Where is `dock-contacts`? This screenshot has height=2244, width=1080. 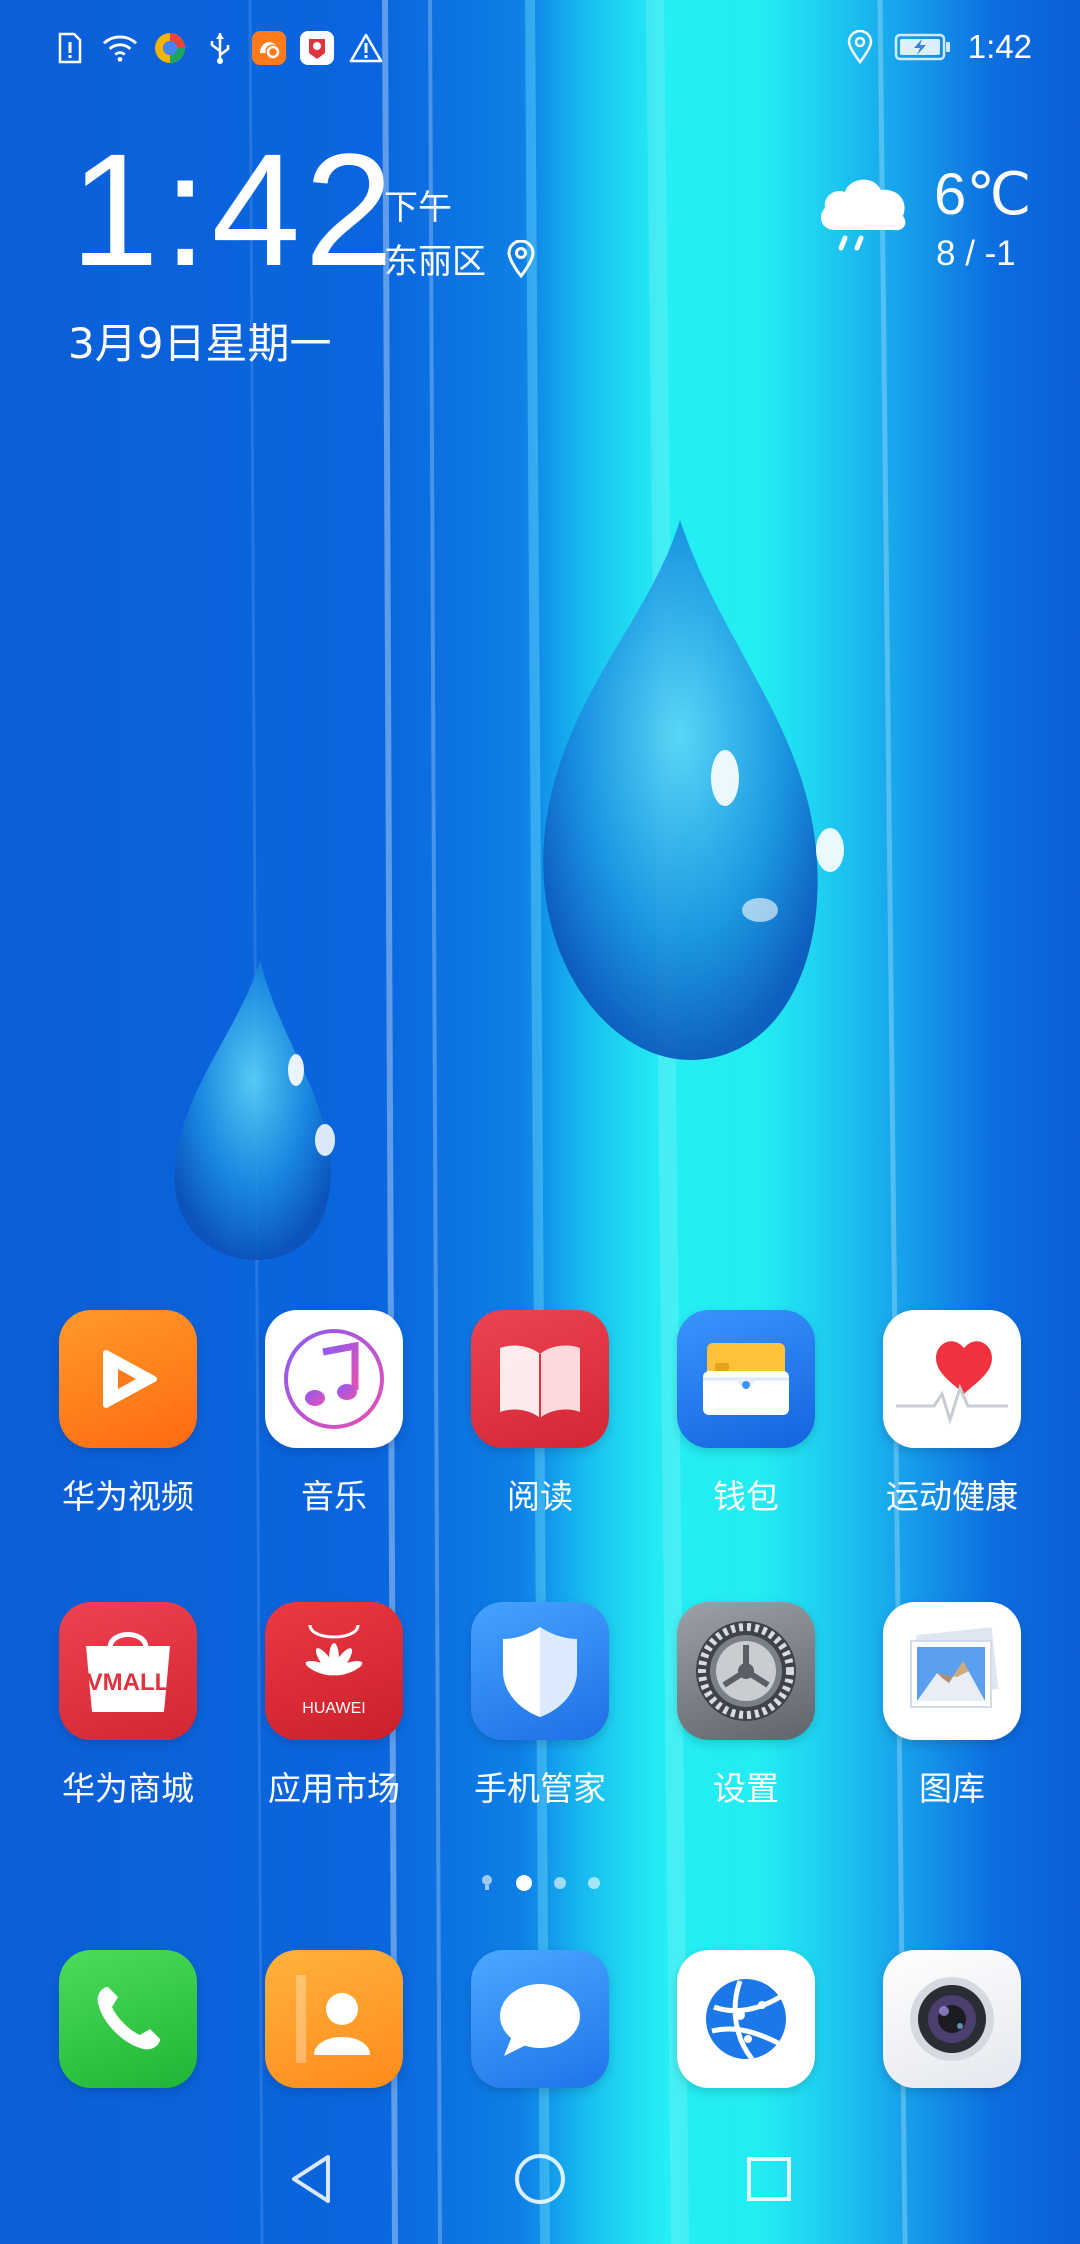
dock-contacts is located at coordinates (334, 2019).